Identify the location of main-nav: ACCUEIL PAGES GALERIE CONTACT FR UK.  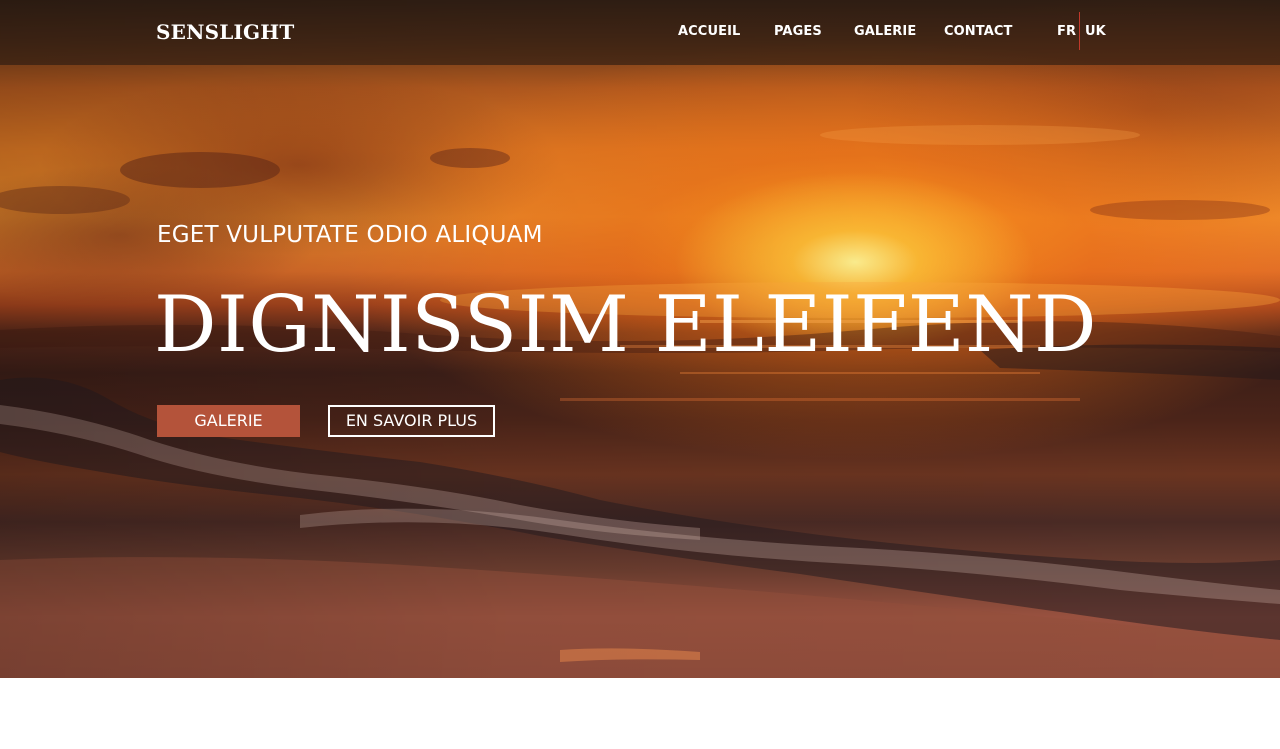
(640, 33).